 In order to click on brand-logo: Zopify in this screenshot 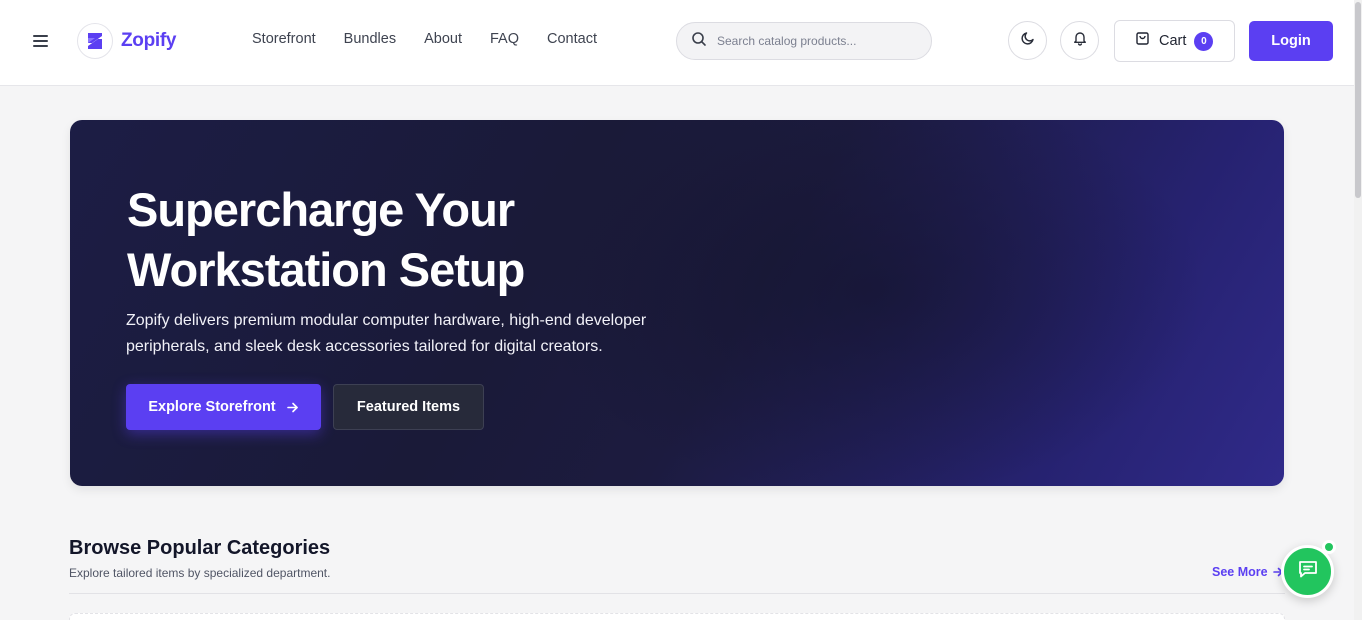, I will do `click(127, 41)`.